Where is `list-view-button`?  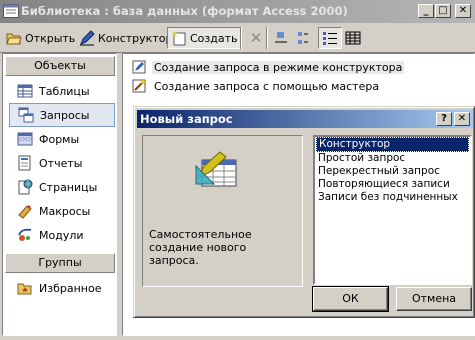 list-view-button is located at coordinates (330, 38).